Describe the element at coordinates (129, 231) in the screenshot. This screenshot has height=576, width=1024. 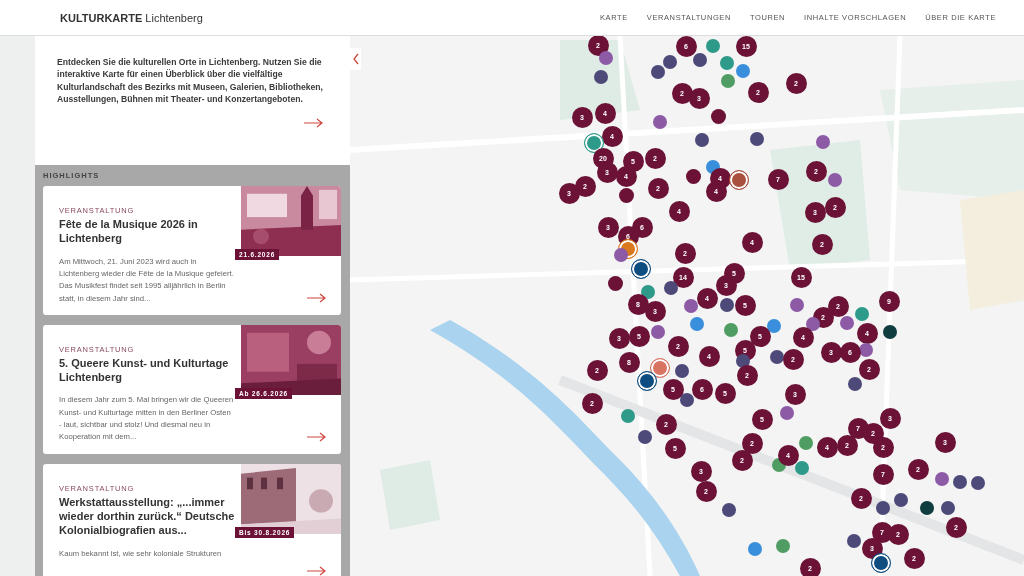
I see `card-title: Fête de la Musique 2026 in Lichtenberg` at that location.